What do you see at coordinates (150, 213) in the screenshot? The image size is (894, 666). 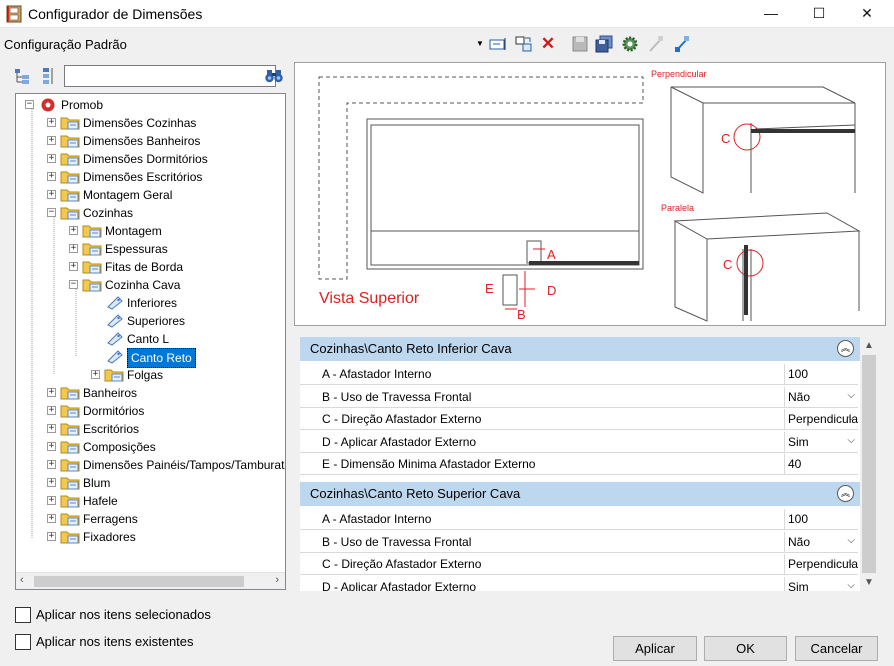 I see `tree-item: − Cozinhas` at bounding box center [150, 213].